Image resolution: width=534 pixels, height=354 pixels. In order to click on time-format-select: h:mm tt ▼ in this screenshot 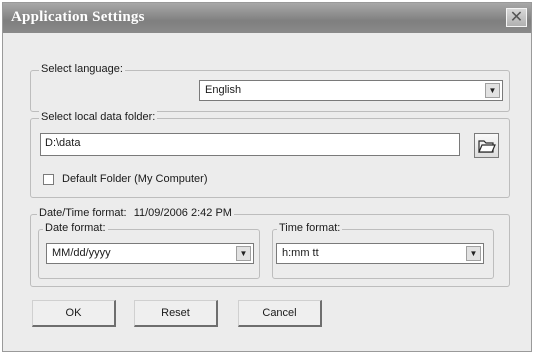, I will do `click(380, 253)`.